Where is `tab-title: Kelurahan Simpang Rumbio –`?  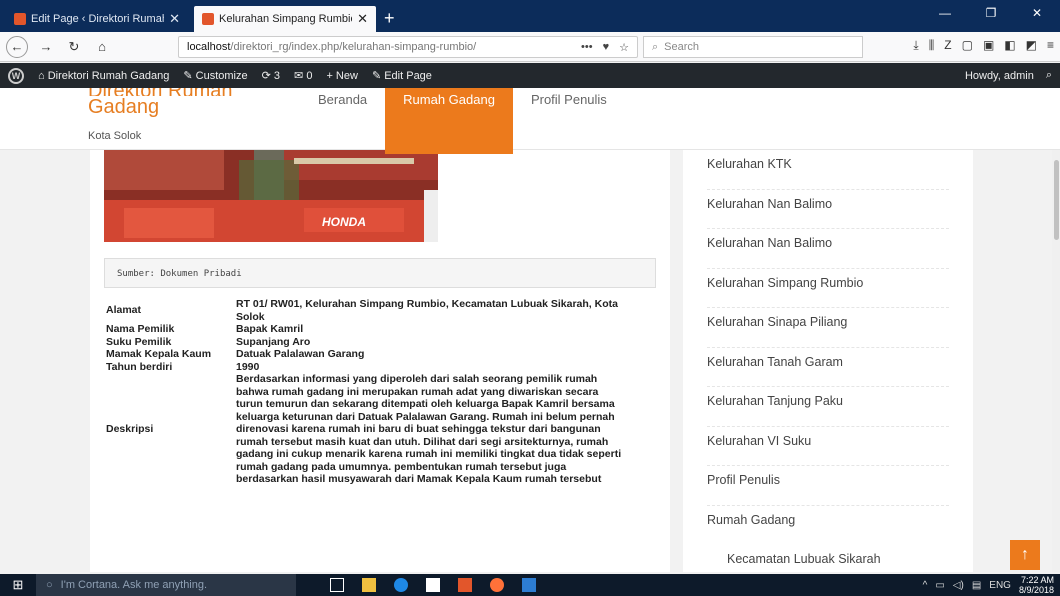
tab-title: Kelurahan Simpang Rumbio – is located at coordinates (286, 19).